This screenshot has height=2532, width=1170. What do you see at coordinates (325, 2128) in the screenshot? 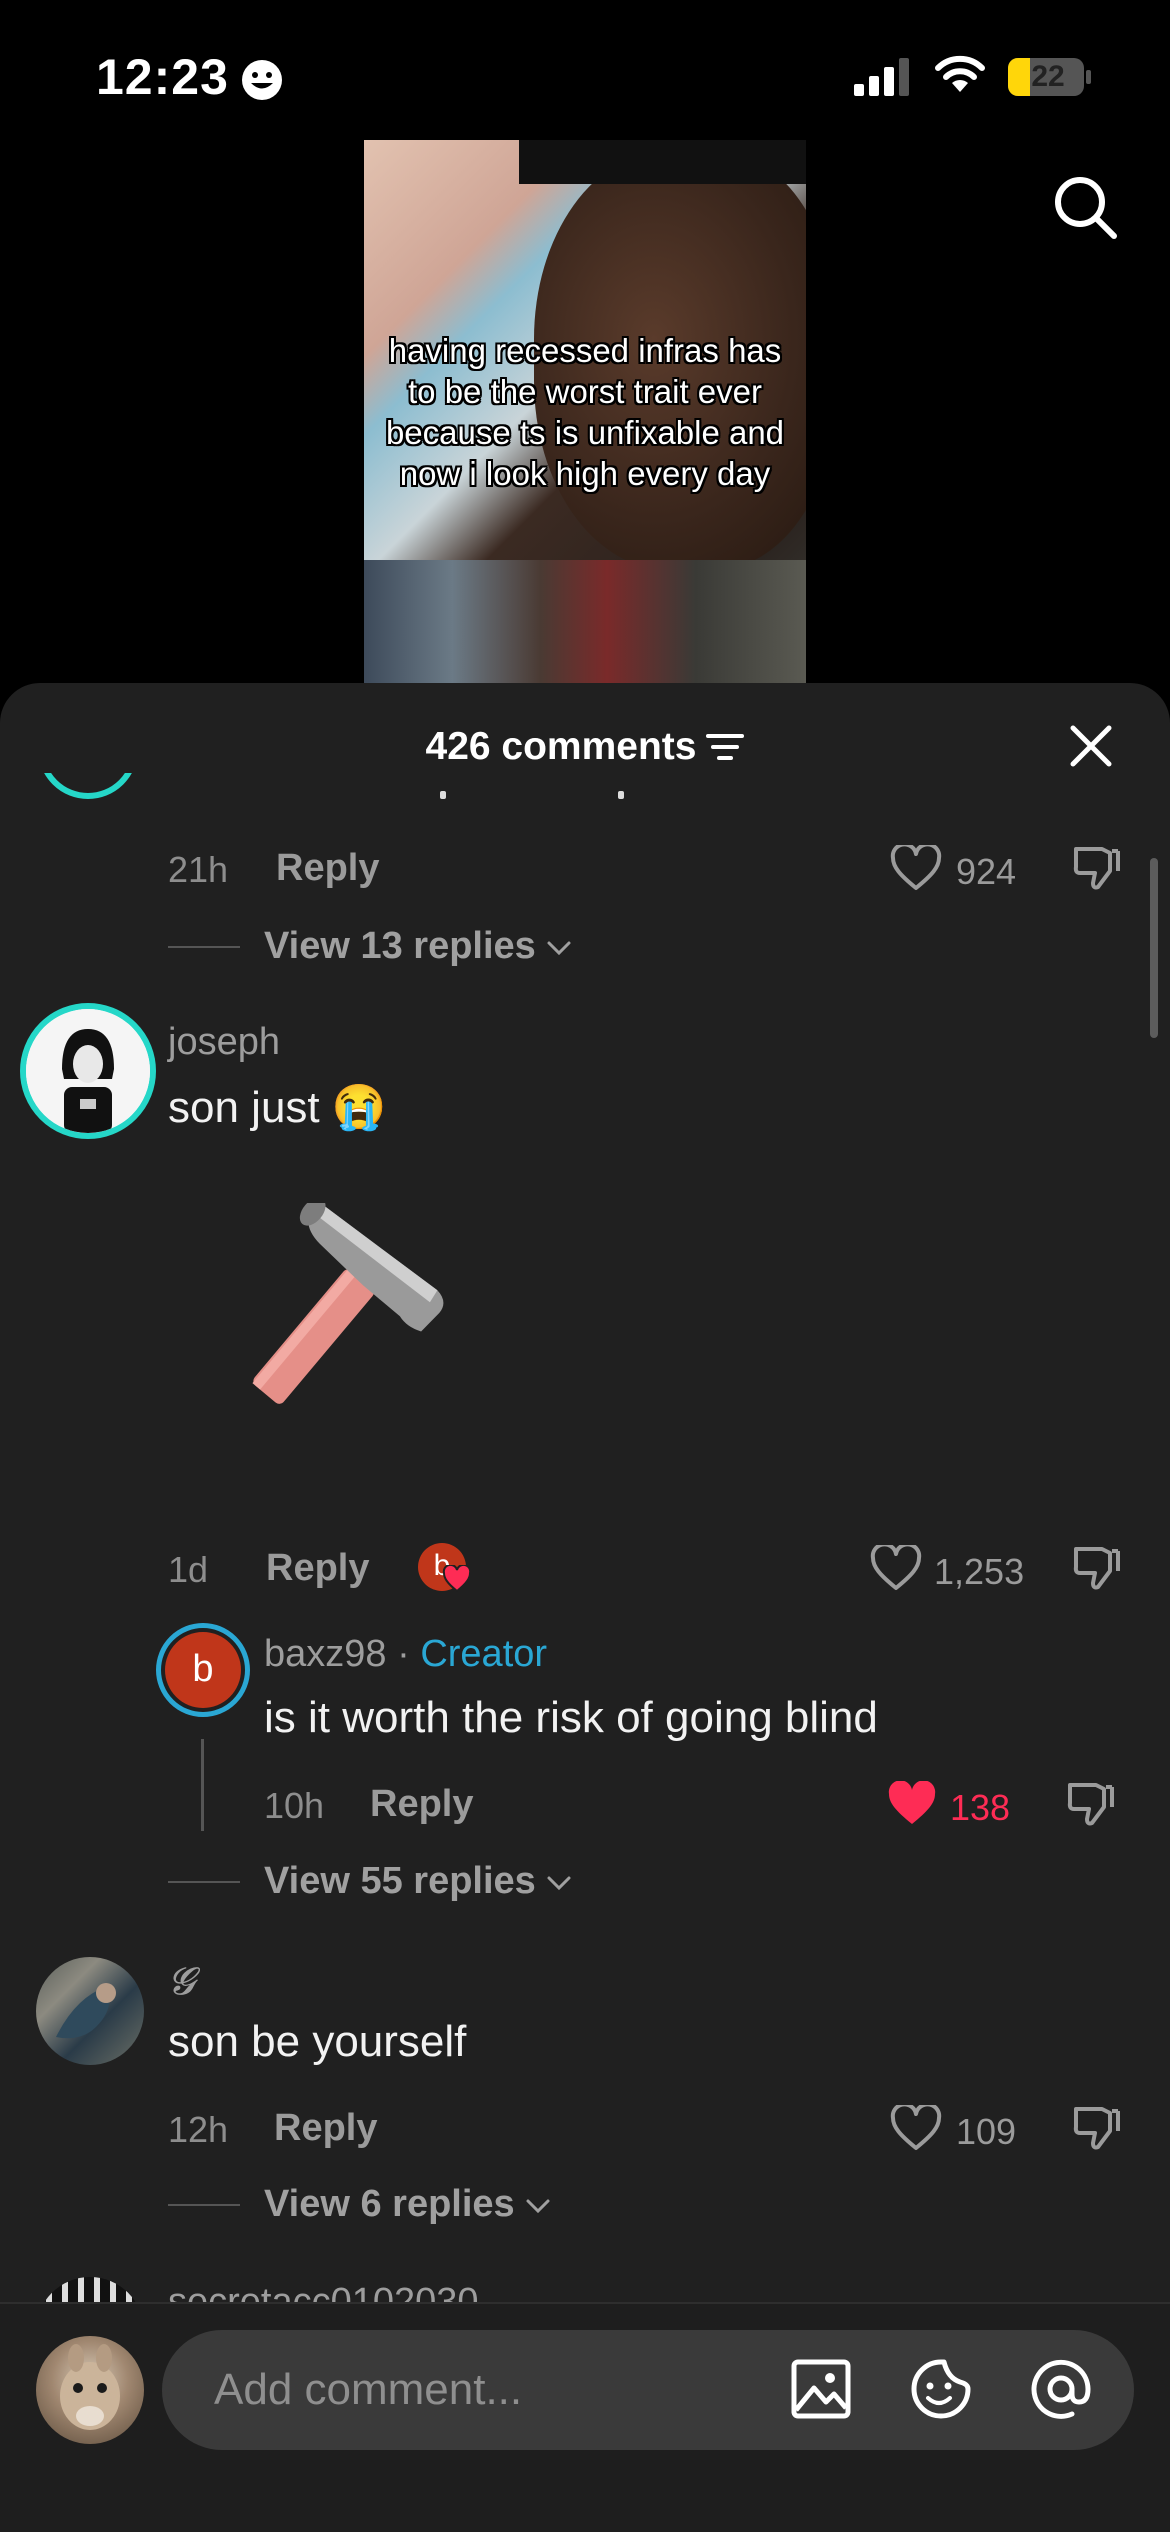
I see `comment-3-reply-button: Reply` at bounding box center [325, 2128].